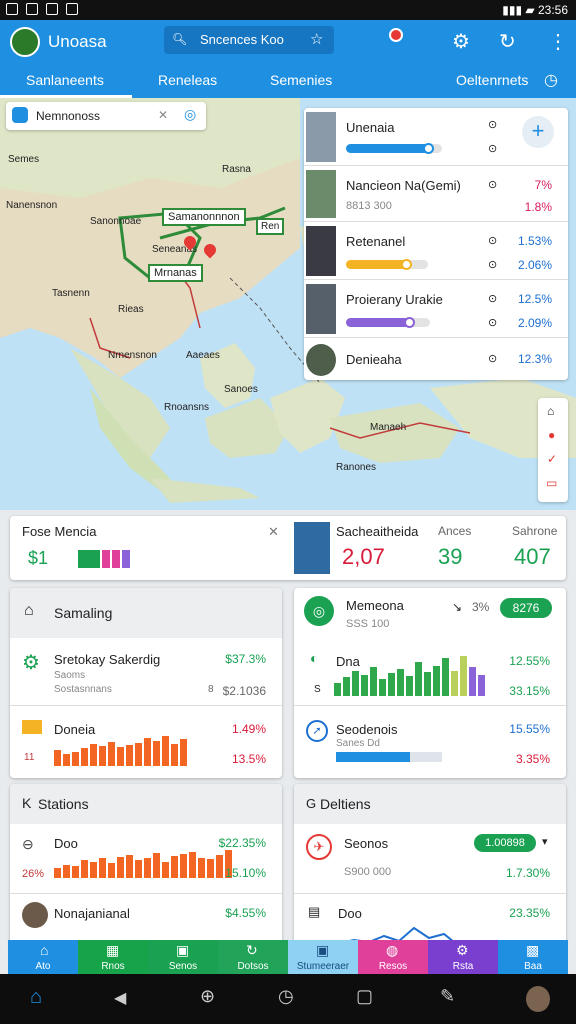 This screenshot has height=1024, width=576. What do you see at coordinates (406, 264) in the screenshot?
I see `bar-knob` at bounding box center [406, 264].